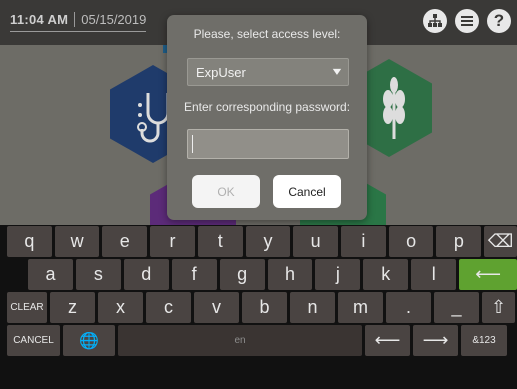 The image size is (517, 389). I want to click on time-display: 11:04 AM, so click(39, 19).